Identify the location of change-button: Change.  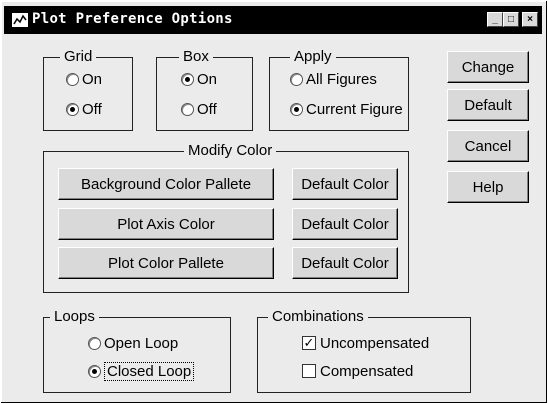
(488, 67).